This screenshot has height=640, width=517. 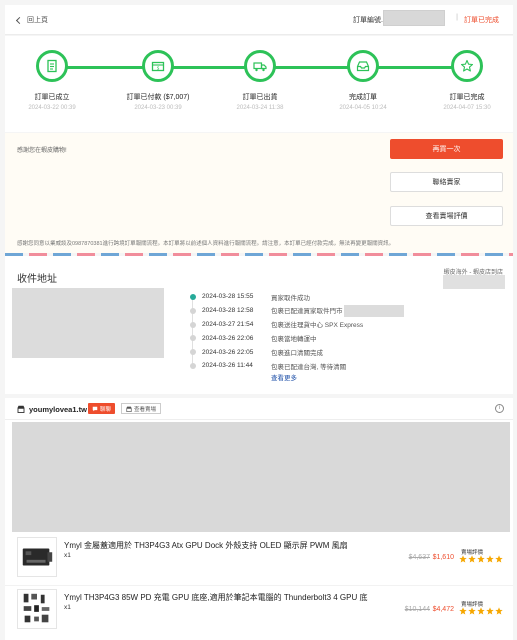 What do you see at coordinates (52, 108) in the screenshot?
I see `step-time: 2024-03-22 00:39` at bounding box center [52, 108].